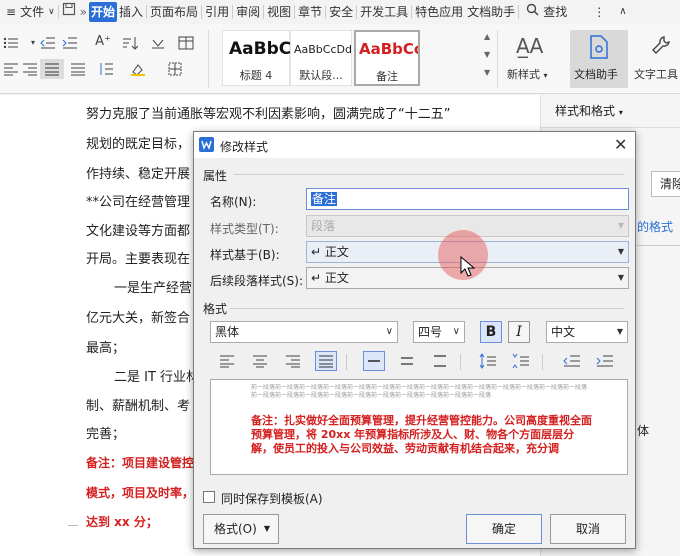 This screenshot has height=556, width=680. Describe the element at coordinates (260, 361) in the screenshot. I see `align-center-icon` at that location.